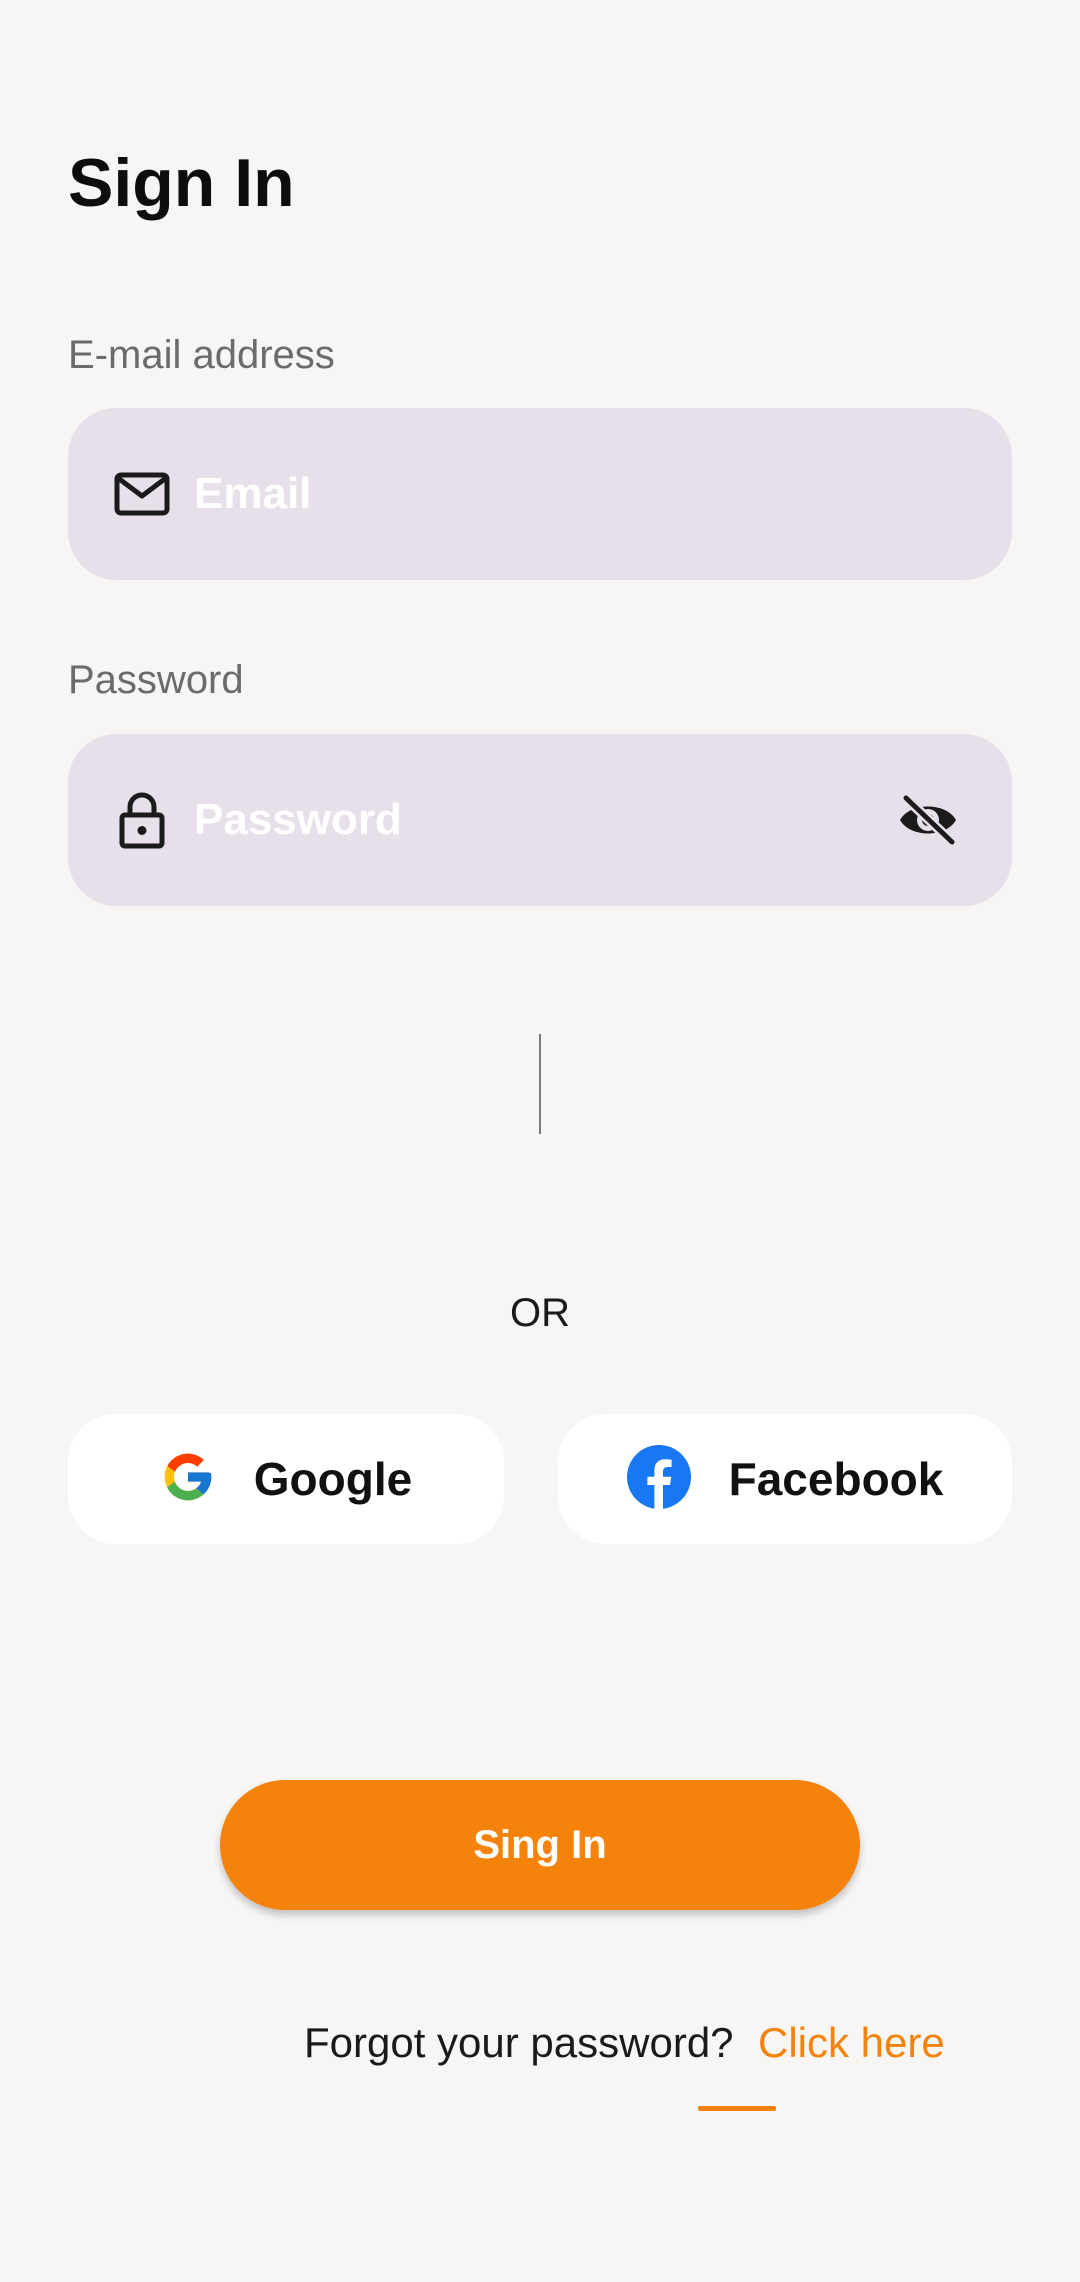  I want to click on password-field, so click(540, 820).